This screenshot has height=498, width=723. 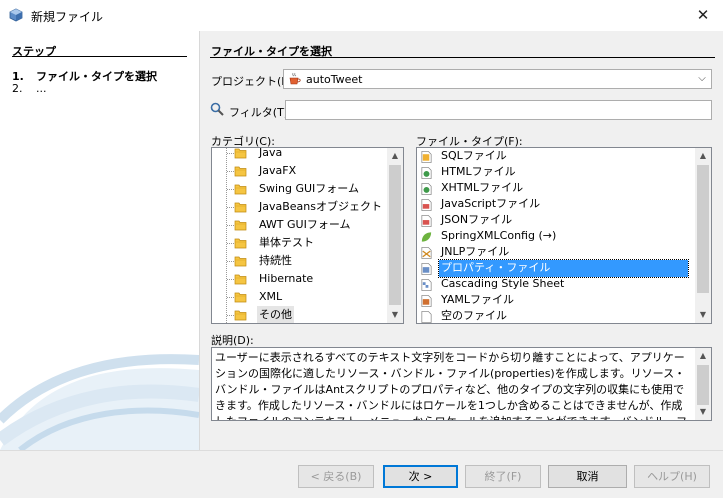 What do you see at coordinates (67, 17) in the screenshot?
I see `window-title: 新規ファイル` at bounding box center [67, 17].